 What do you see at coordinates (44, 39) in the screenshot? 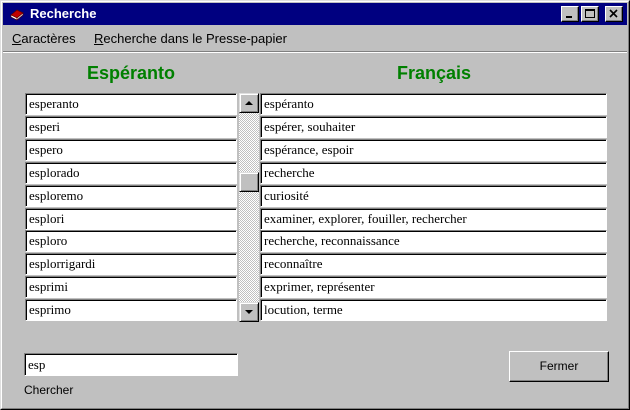
I see `menu-caracteres: Caractères` at bounding box center [44, 39].